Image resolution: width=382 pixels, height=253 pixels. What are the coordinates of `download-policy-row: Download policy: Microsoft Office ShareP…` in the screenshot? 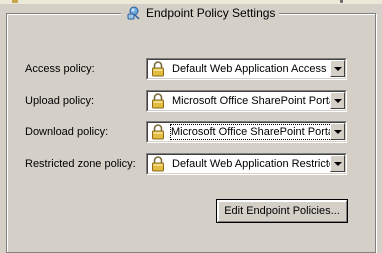 It's located at (191, 133).